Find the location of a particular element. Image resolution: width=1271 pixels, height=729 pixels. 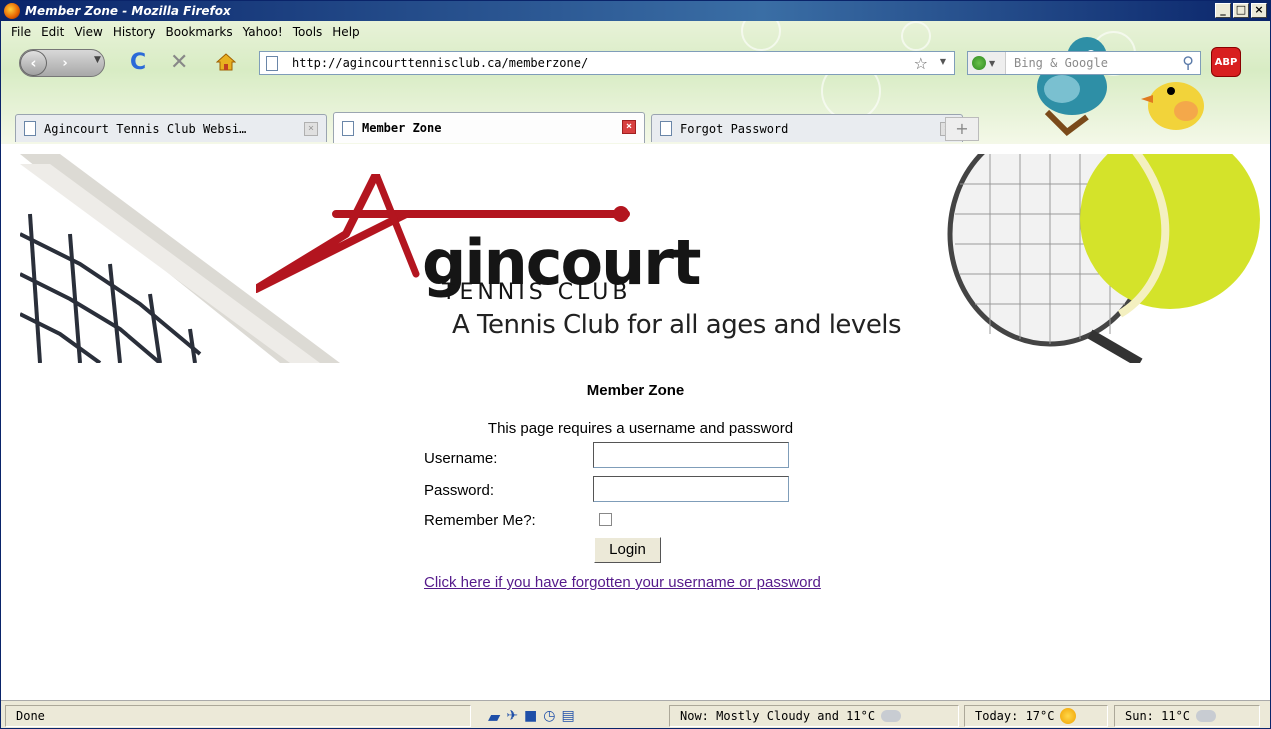

maximize-button: □ is located at coordinates (1241, 10).